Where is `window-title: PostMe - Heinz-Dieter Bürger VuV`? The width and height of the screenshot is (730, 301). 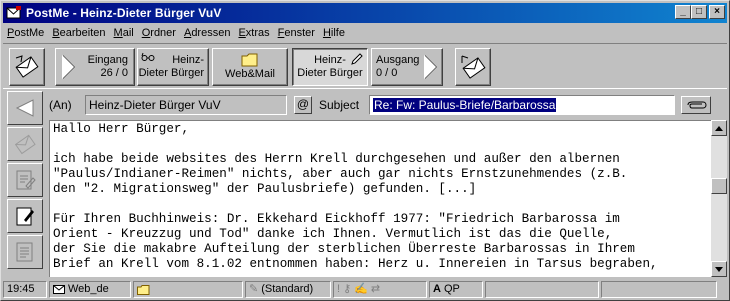
window-title: PostMe - Heinz-Dieter Bürger VuV is located at coordinates (124, 13).